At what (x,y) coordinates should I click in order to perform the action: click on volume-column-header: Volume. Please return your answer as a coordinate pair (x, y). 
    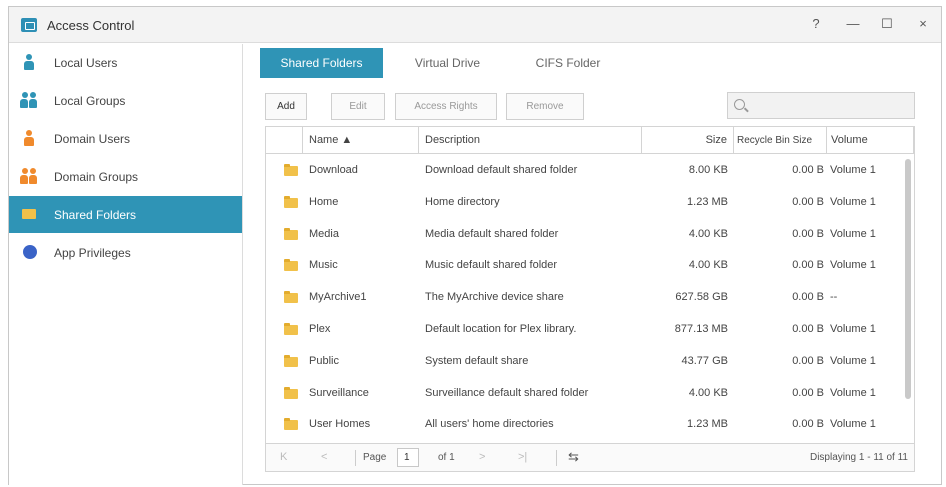
    Looking at the image, I should click on (870, 140).